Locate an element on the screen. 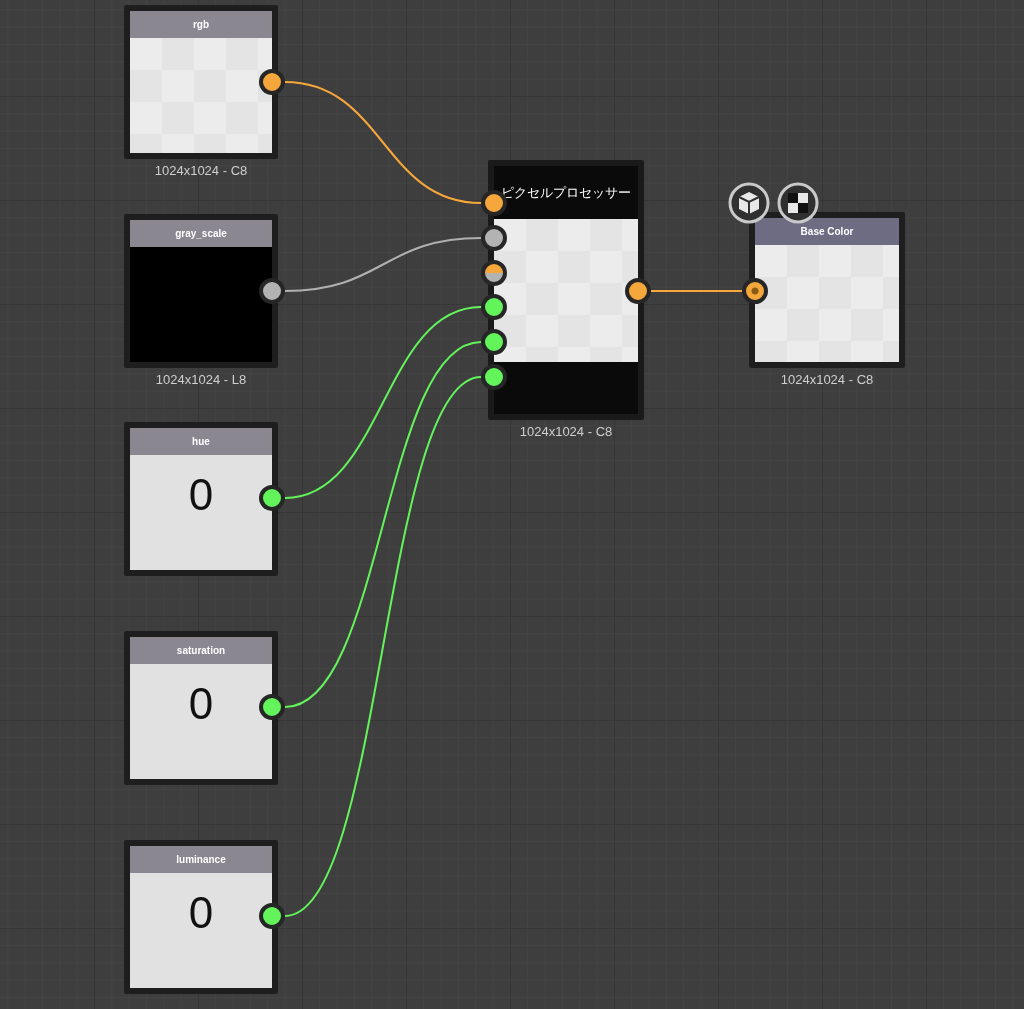  node-title: luminance is located at coordinates (201, 859).